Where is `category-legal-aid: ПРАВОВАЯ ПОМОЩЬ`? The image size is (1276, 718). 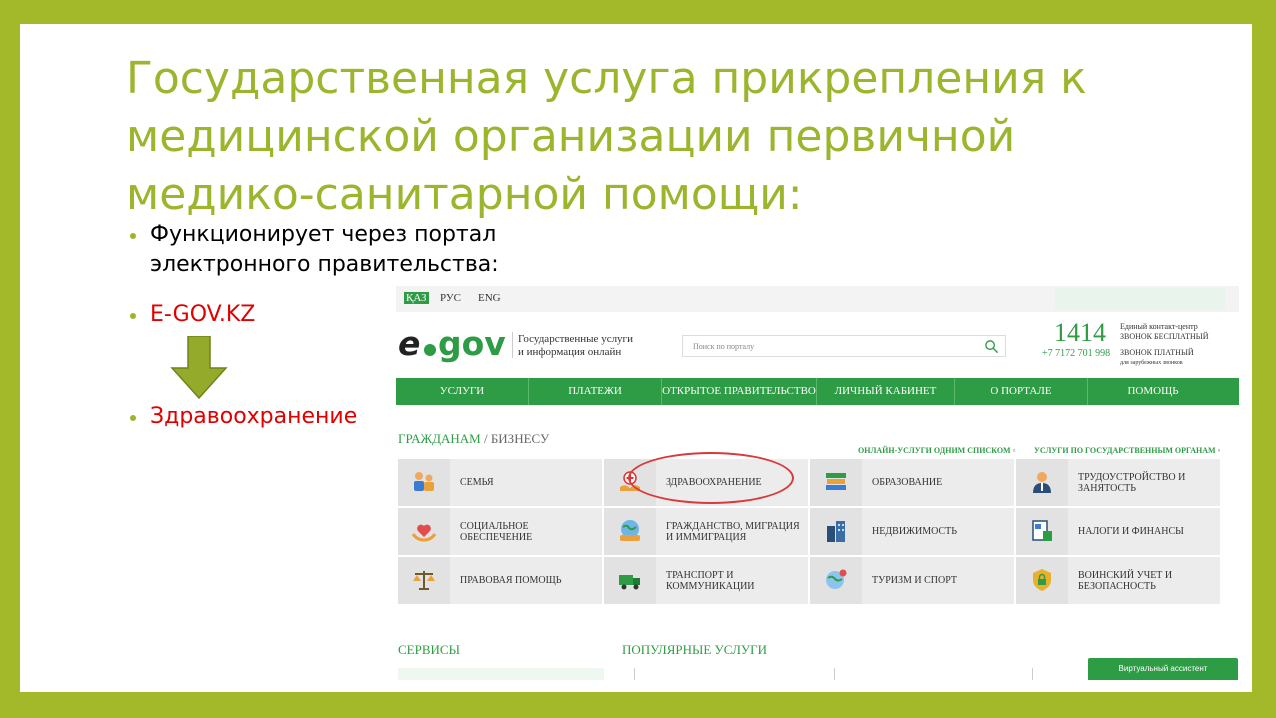 category-legal-aid: ПРАВОВАЯ ПОМОЩЬ is located at coordinates (500, 580).